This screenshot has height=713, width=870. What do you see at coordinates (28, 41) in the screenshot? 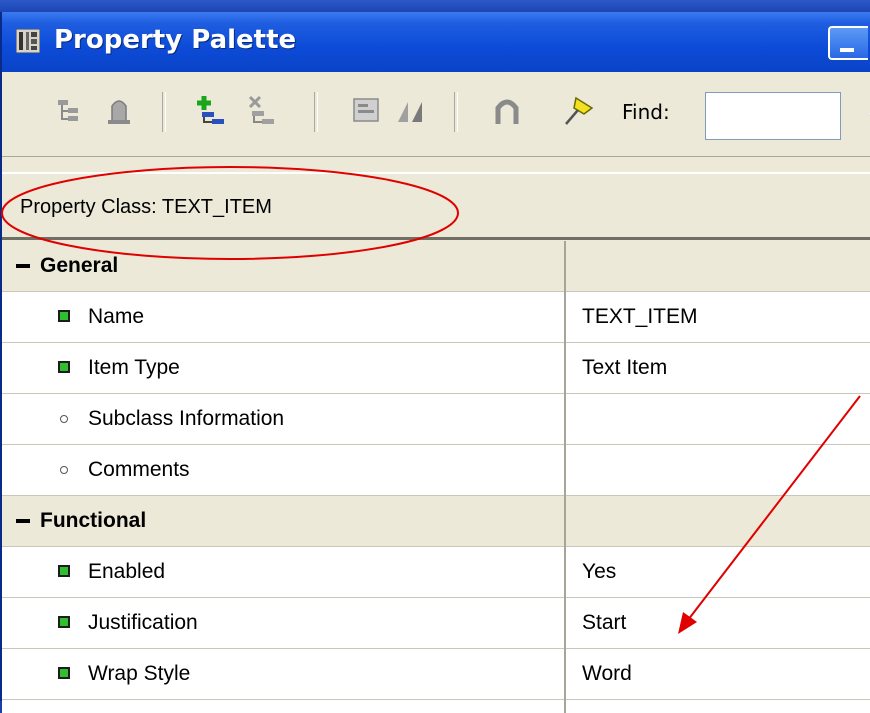
I see `property-palette-icon` at bounding box center [28, 41].